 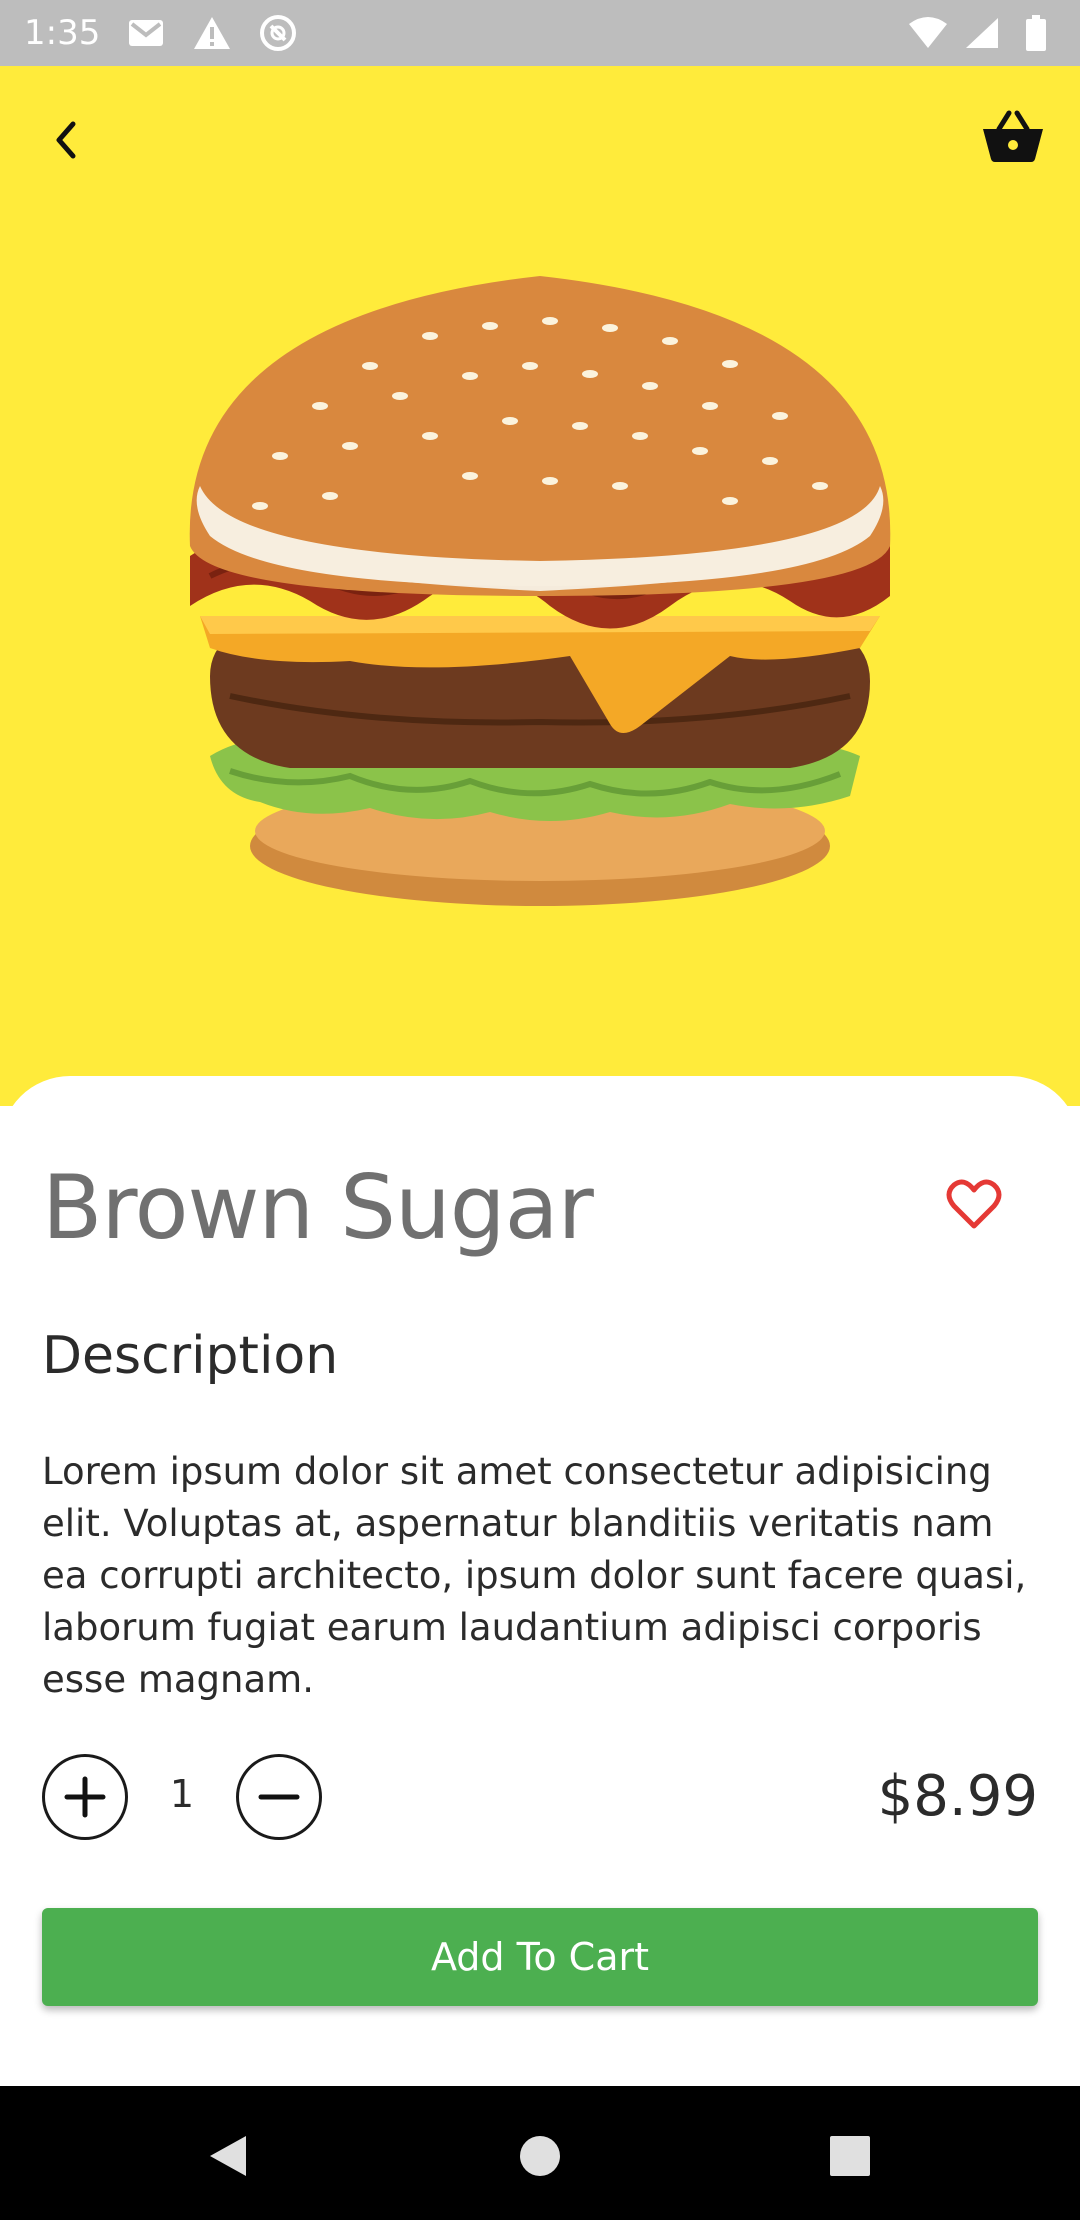 What do you see at coordinates (62, 33) in the screenshot?
I see `status-time: 1:35` at bounding box center [62, 33].